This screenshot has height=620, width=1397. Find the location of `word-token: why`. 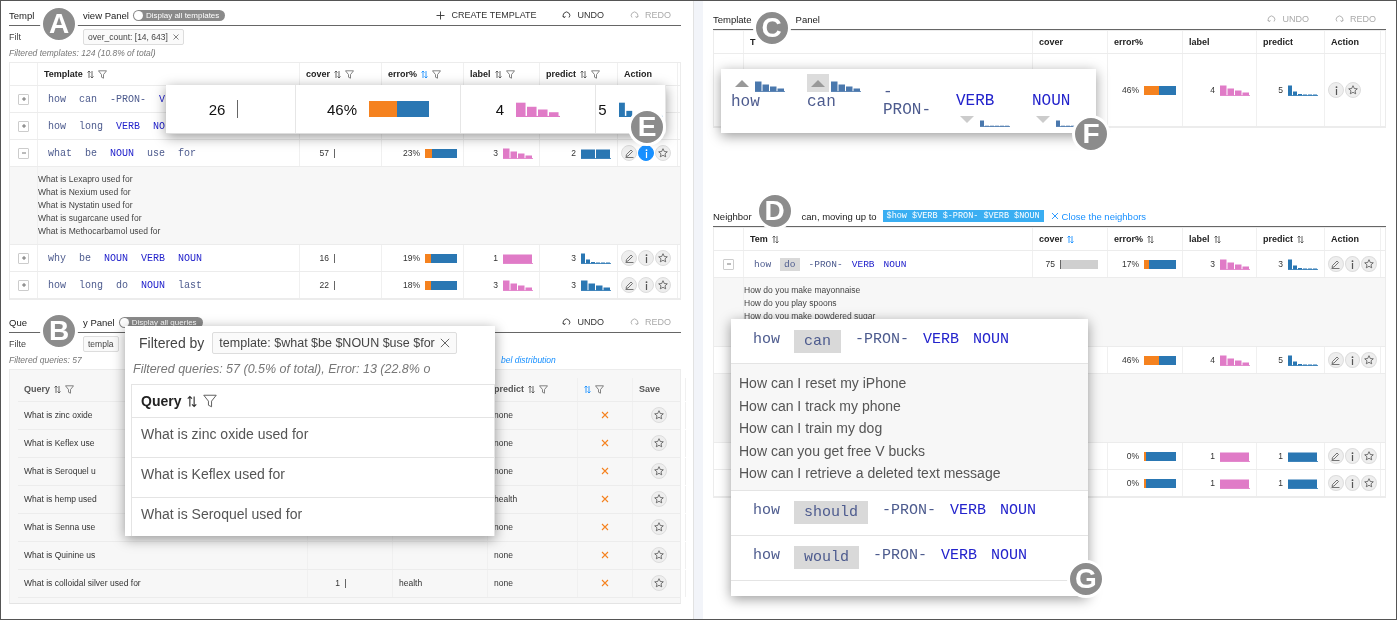

word-token: why is located at coordinates (57, 258).